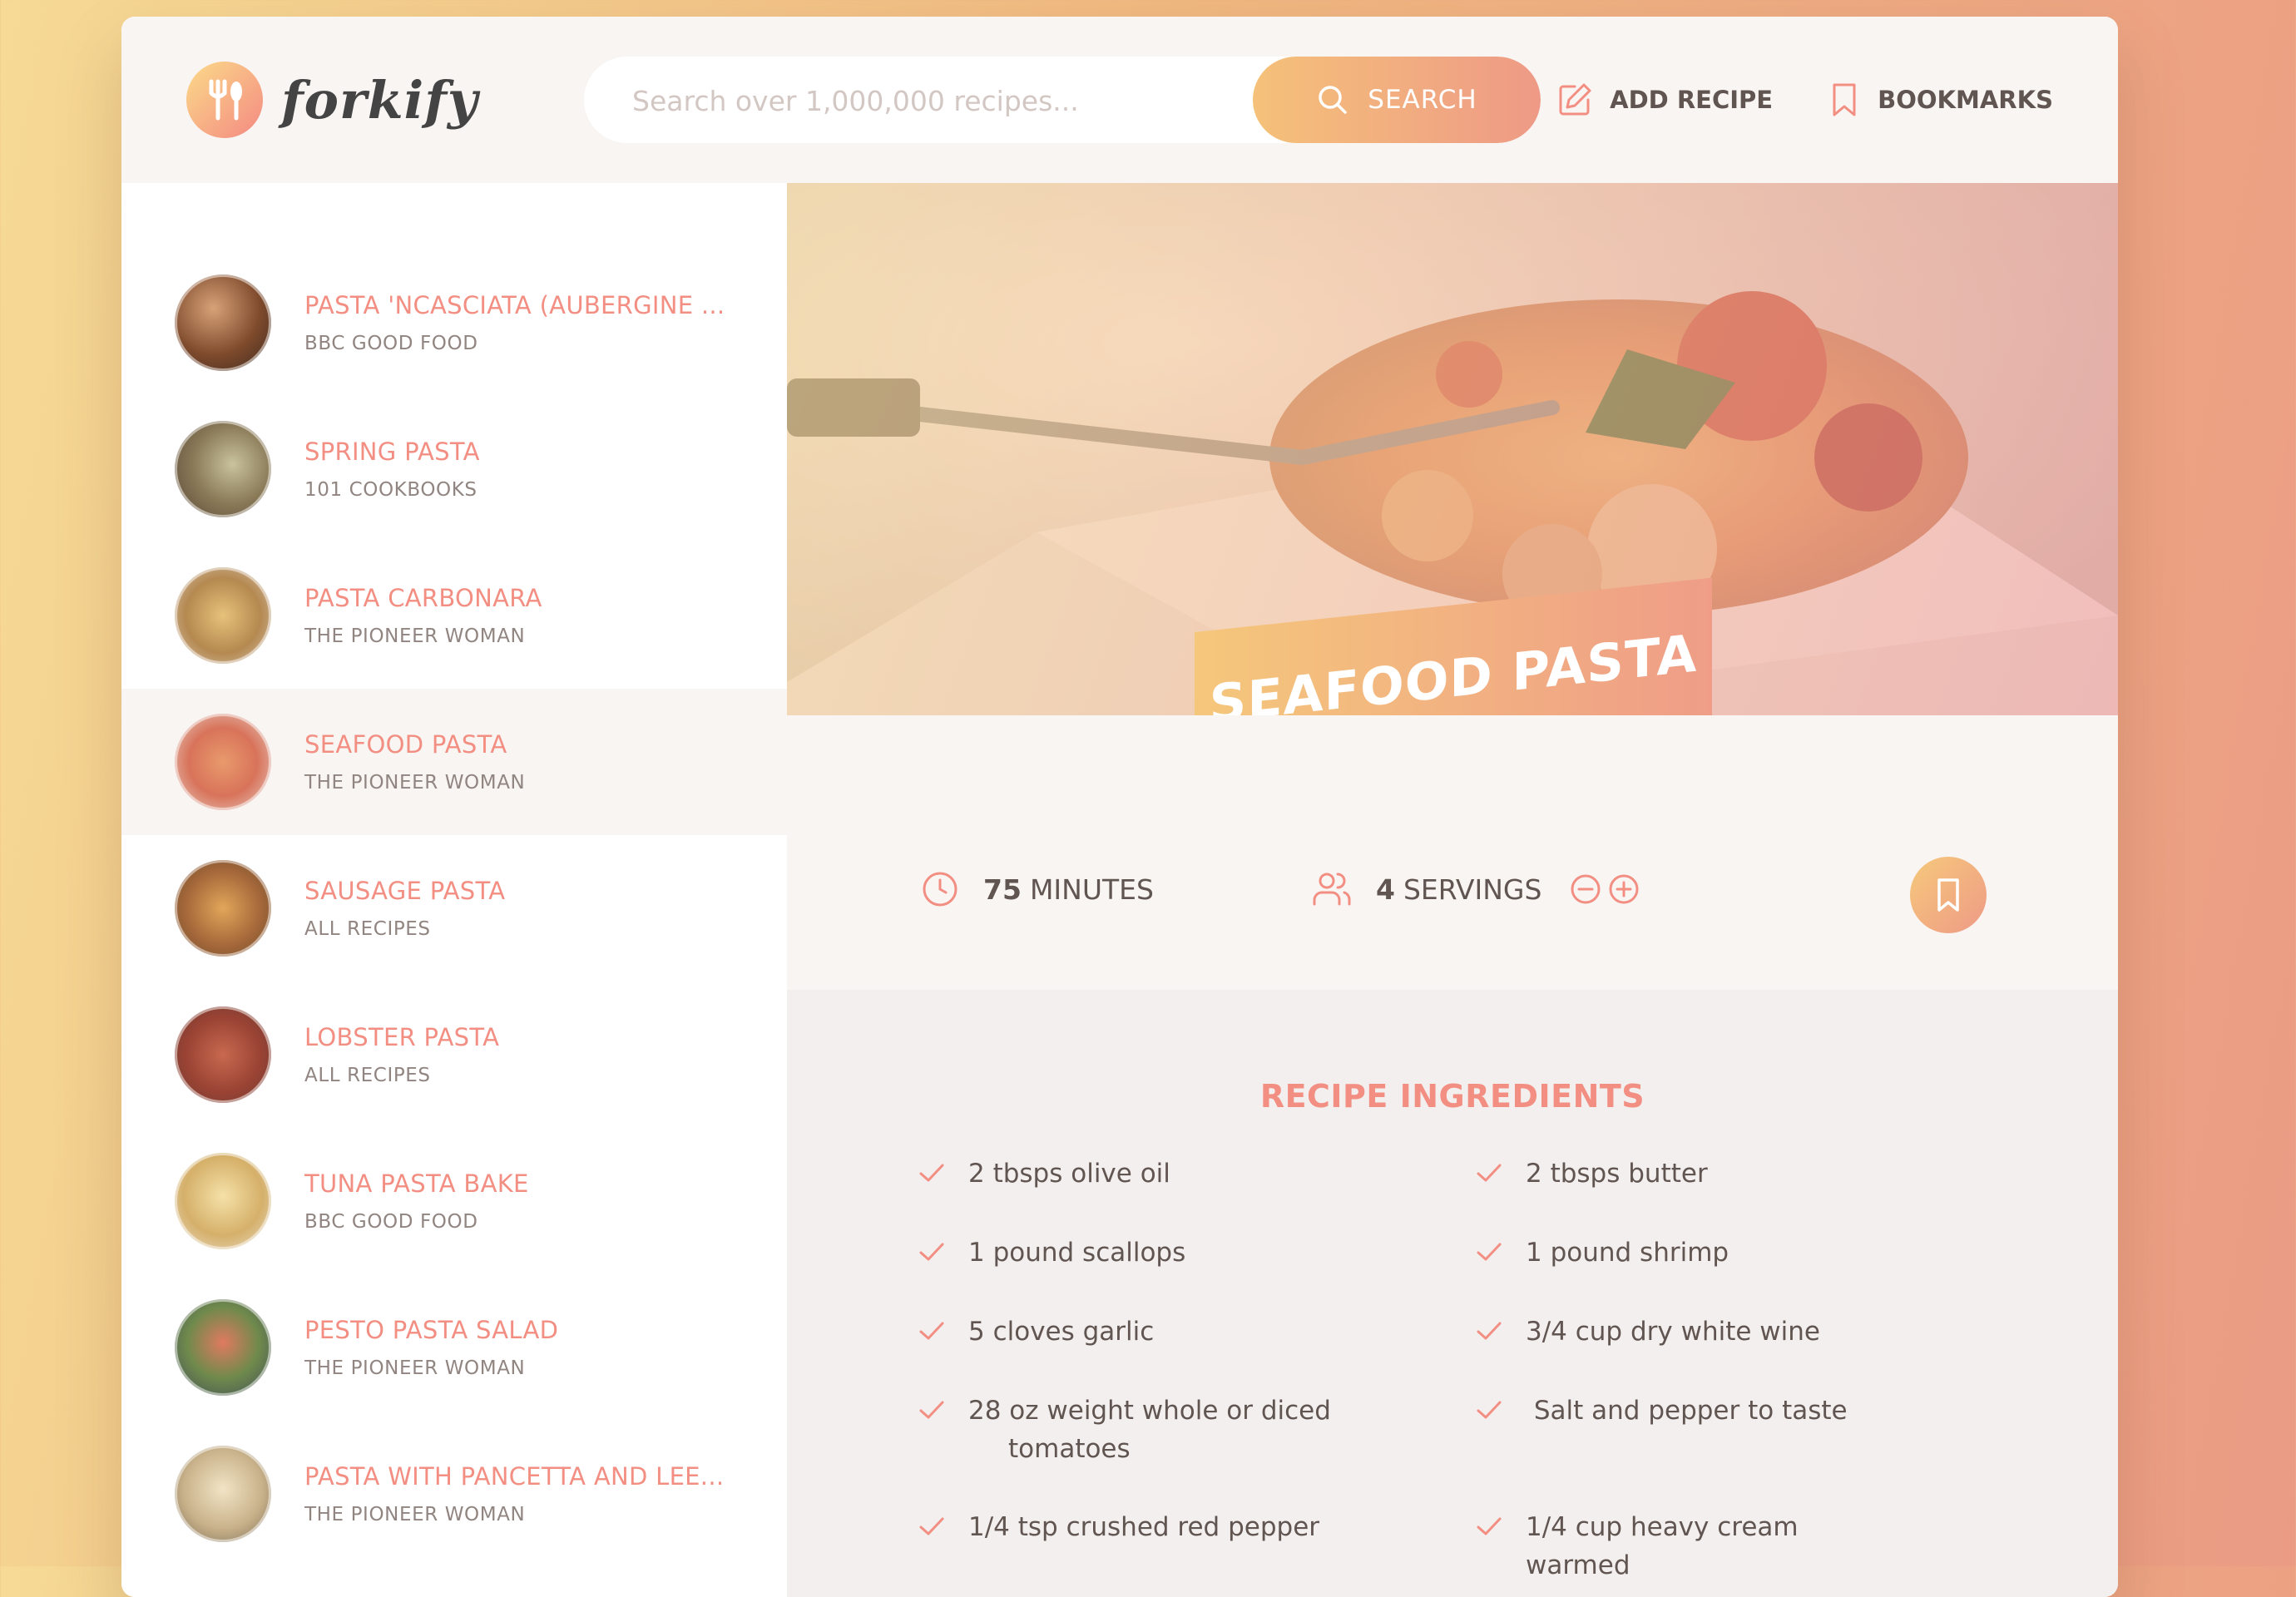 The image size is (2296, 1597). Describe the element at coordinates (1940, 100) in the screenshot. I see `bookmarks-button: BOOKMARKS` at that location.